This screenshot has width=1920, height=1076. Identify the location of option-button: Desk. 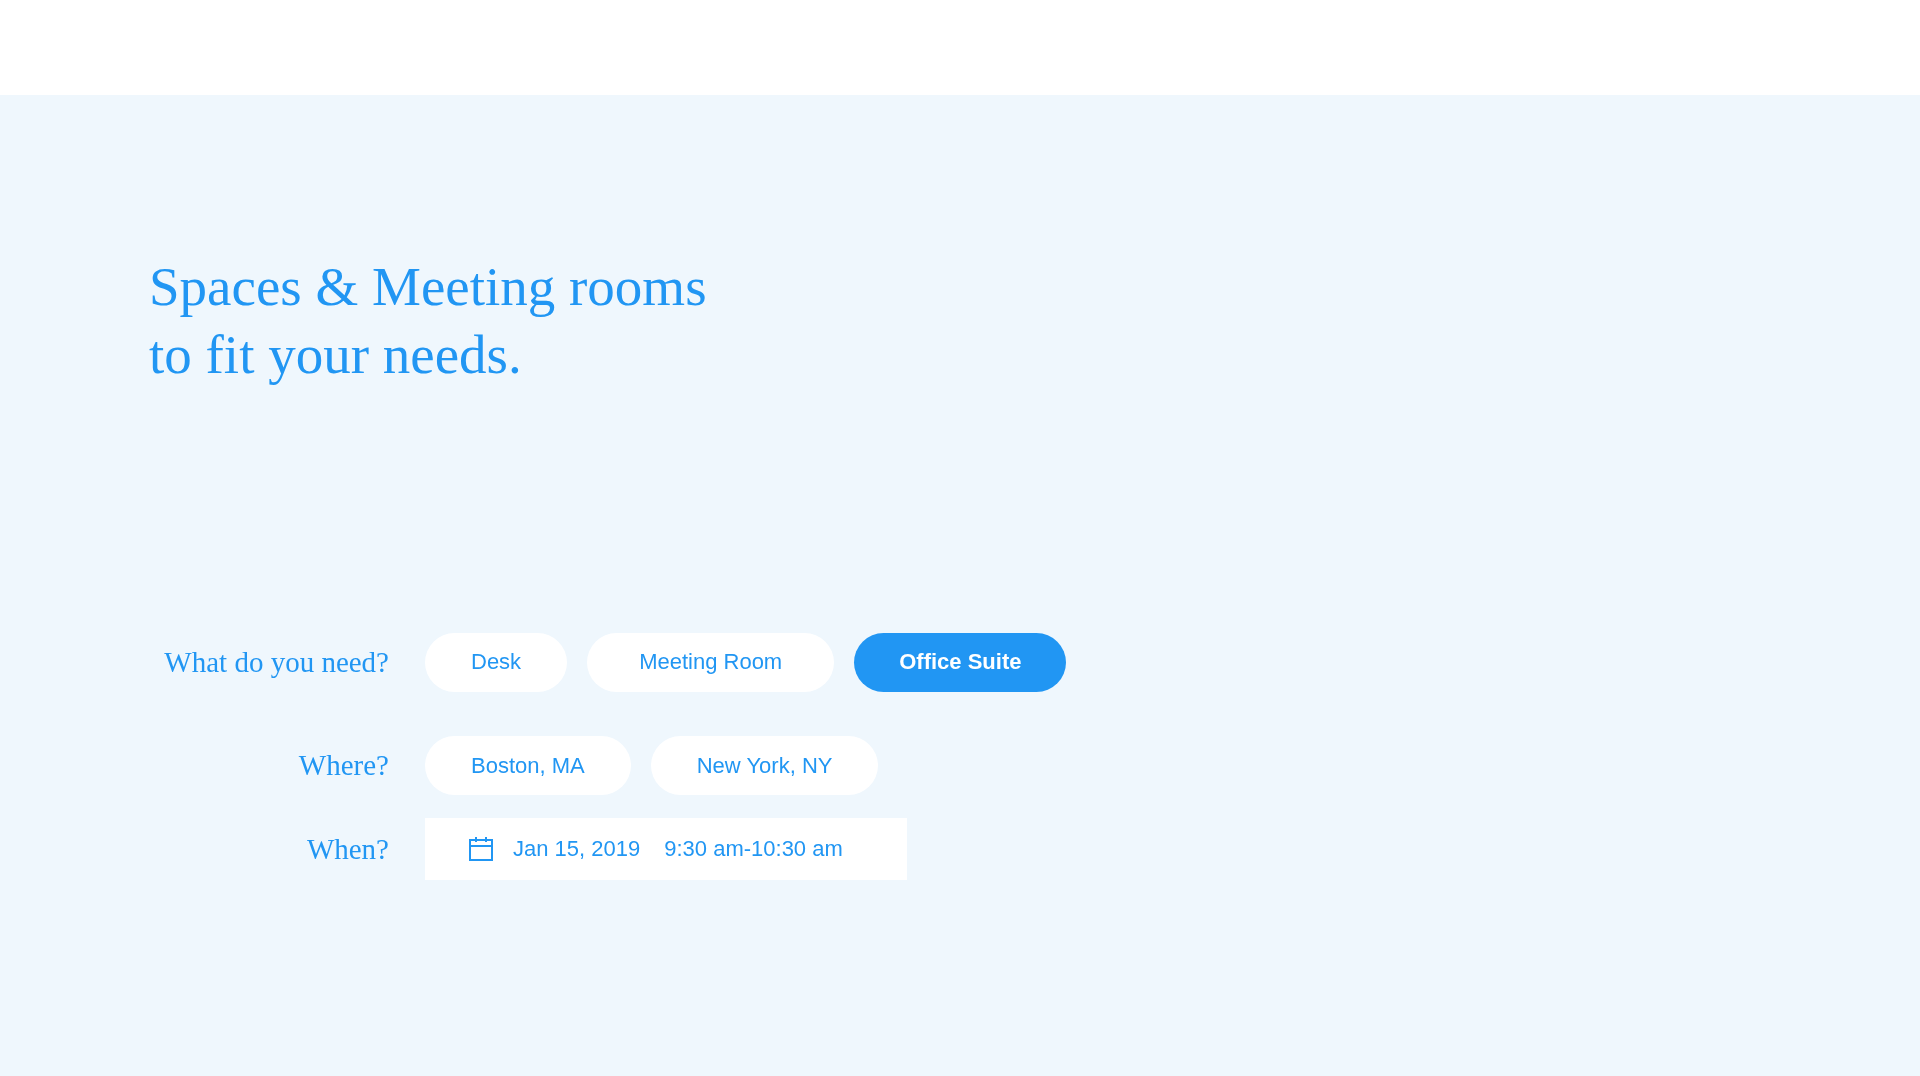
(496, 662).